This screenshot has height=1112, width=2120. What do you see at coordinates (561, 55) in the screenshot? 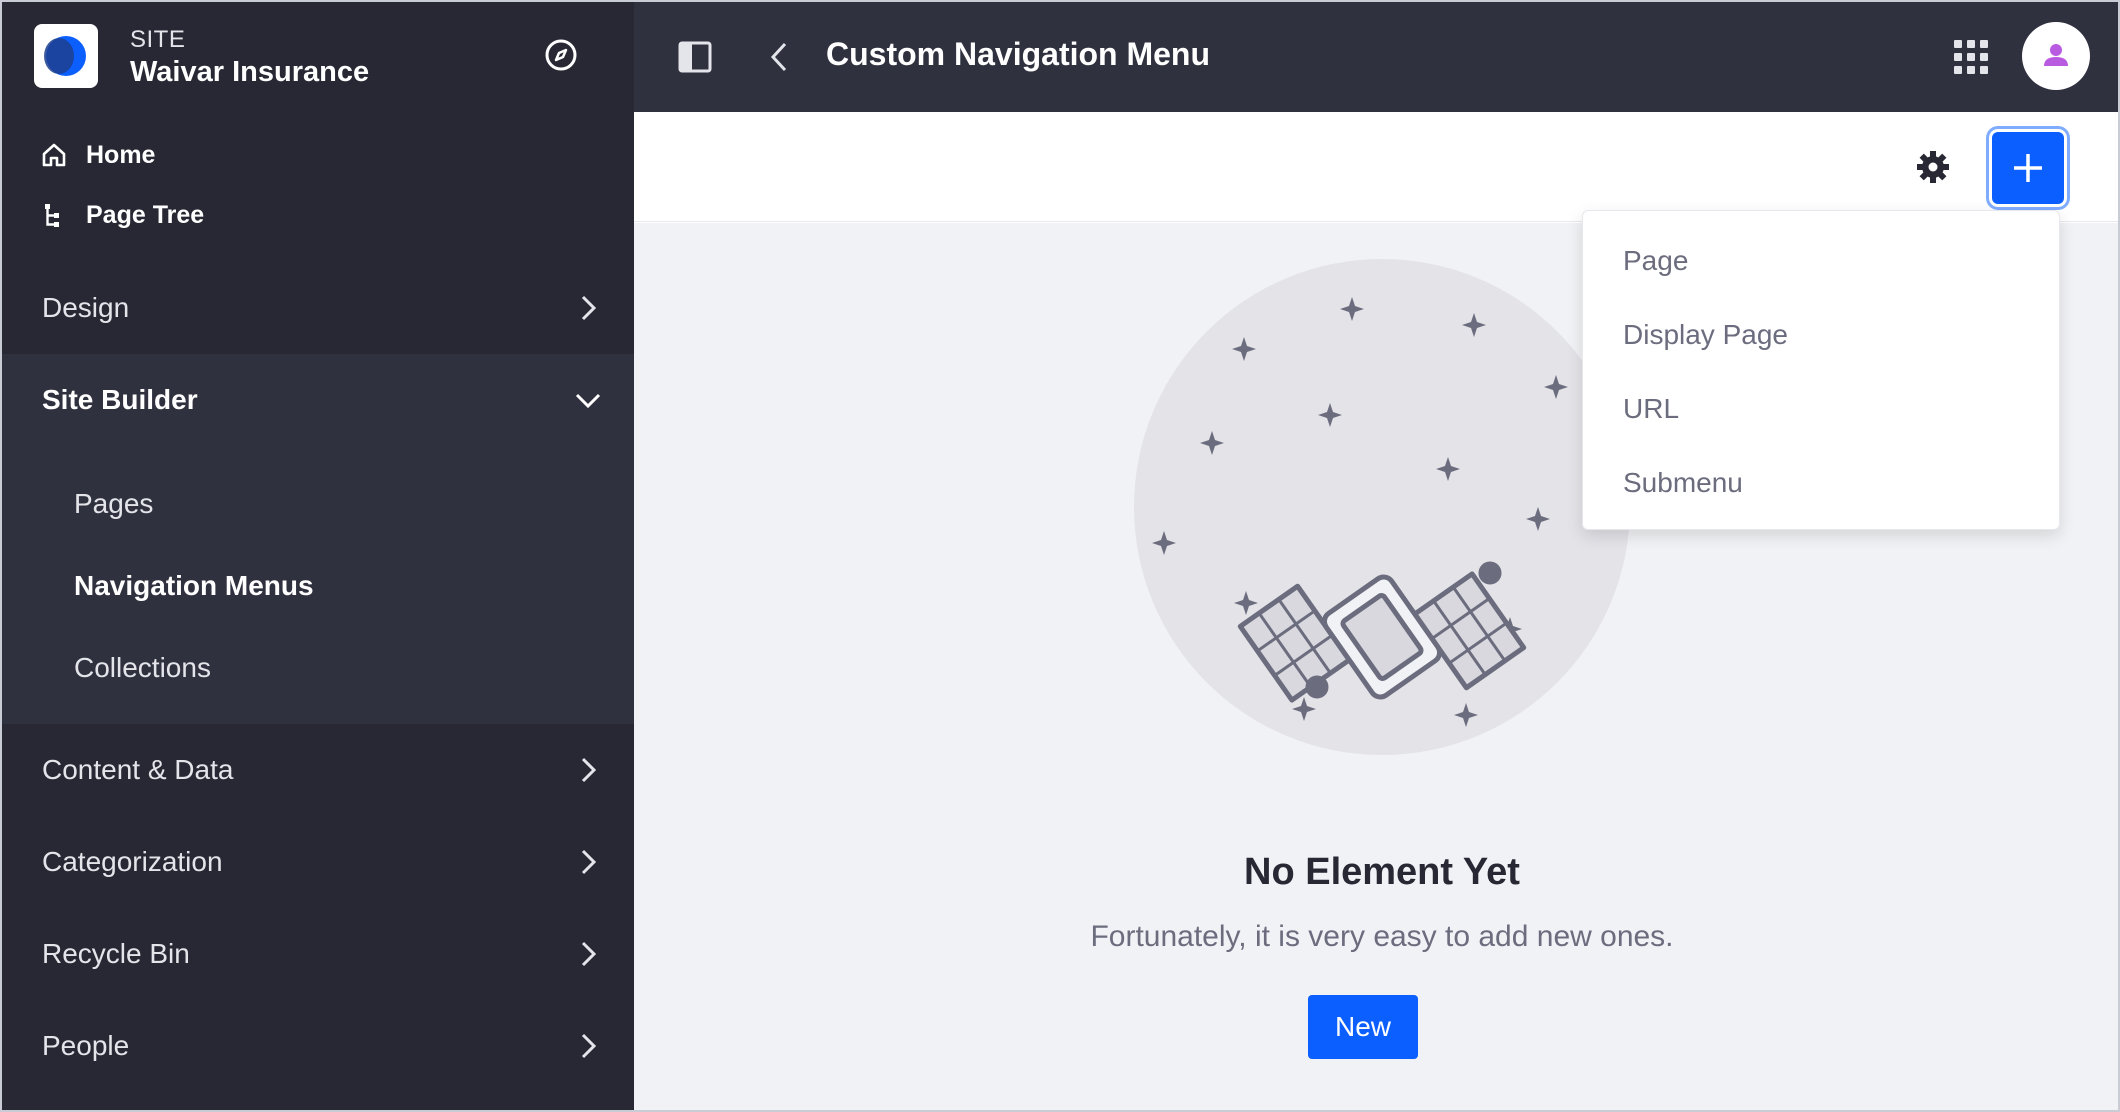
I see `compass-icon` at bounding box center [561, 55].